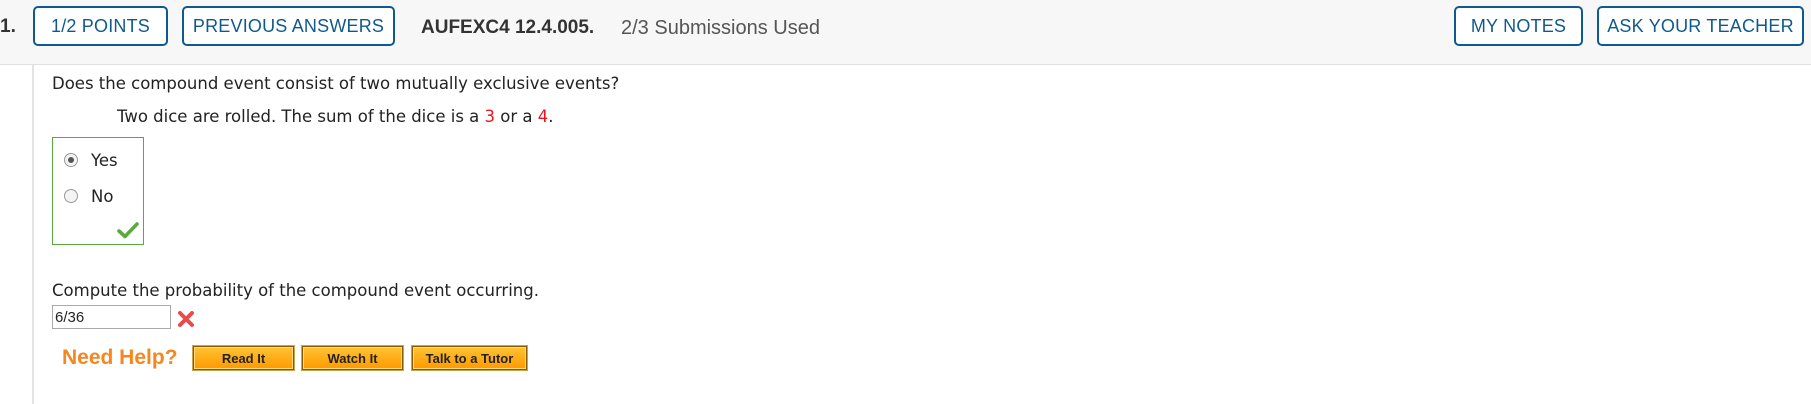  I want to click on choice-label-no: No, so click(102, 196).